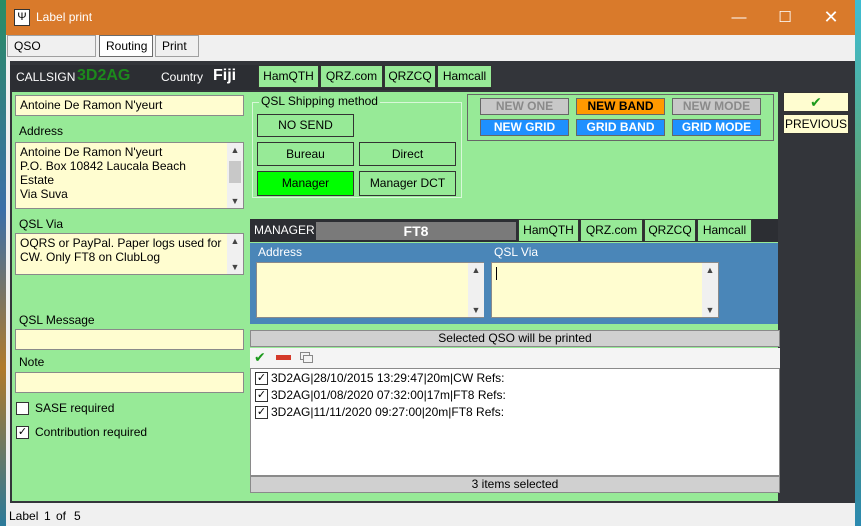 The image size is (861, 526). Describe the element at coordinates (182, 77) in the screenshot. I see `country-label: Country` at that location.